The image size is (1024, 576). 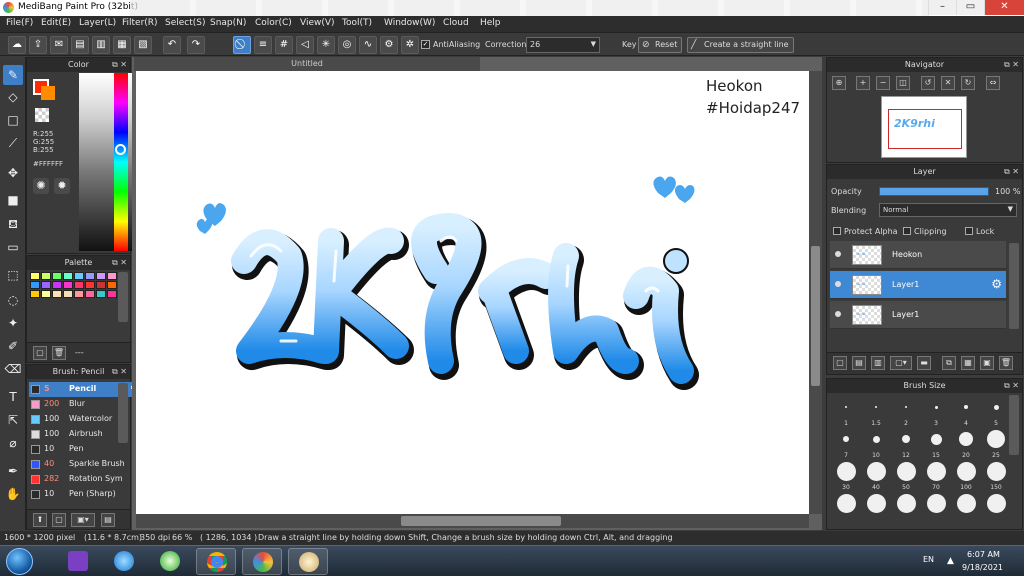 I want to click on menu-color: Color(C), so click(x=273, y=23).